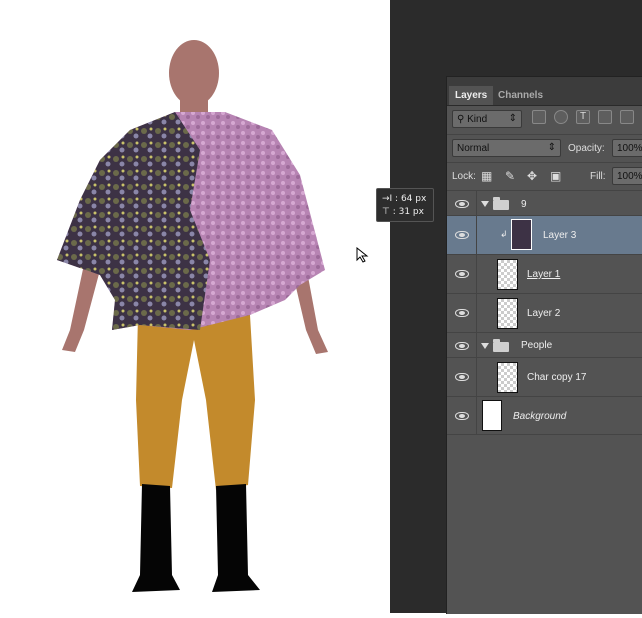 Image resolution: width=642 pixels, height=618 pixels. I want to click on lock-label: Lock:, so click(464, 176).